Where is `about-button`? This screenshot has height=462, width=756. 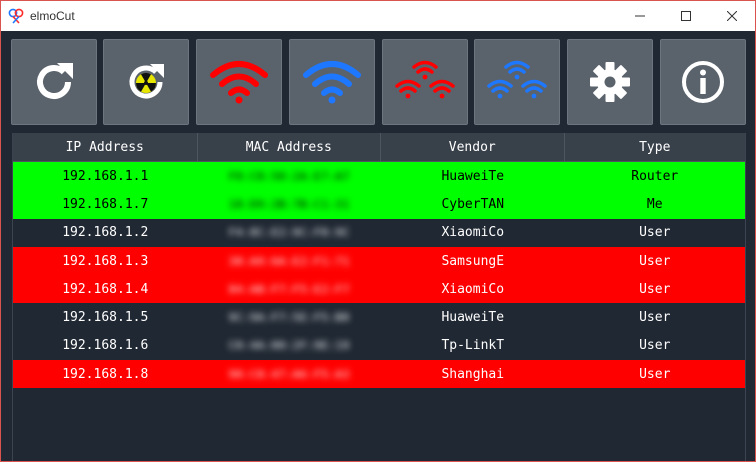 about-button is located at coordinates (703, 82).